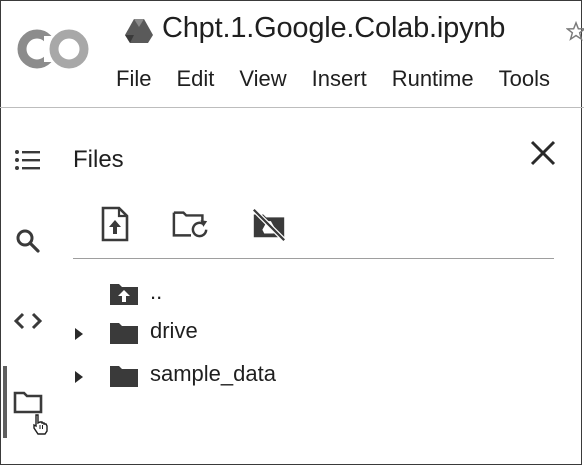 This screenshot has width=584, height=467. Describe the element at coordinates (333, 28) in the screenshot. I see `notebook-title: Chpt.1.Google.Colab.ipynb` at that location.